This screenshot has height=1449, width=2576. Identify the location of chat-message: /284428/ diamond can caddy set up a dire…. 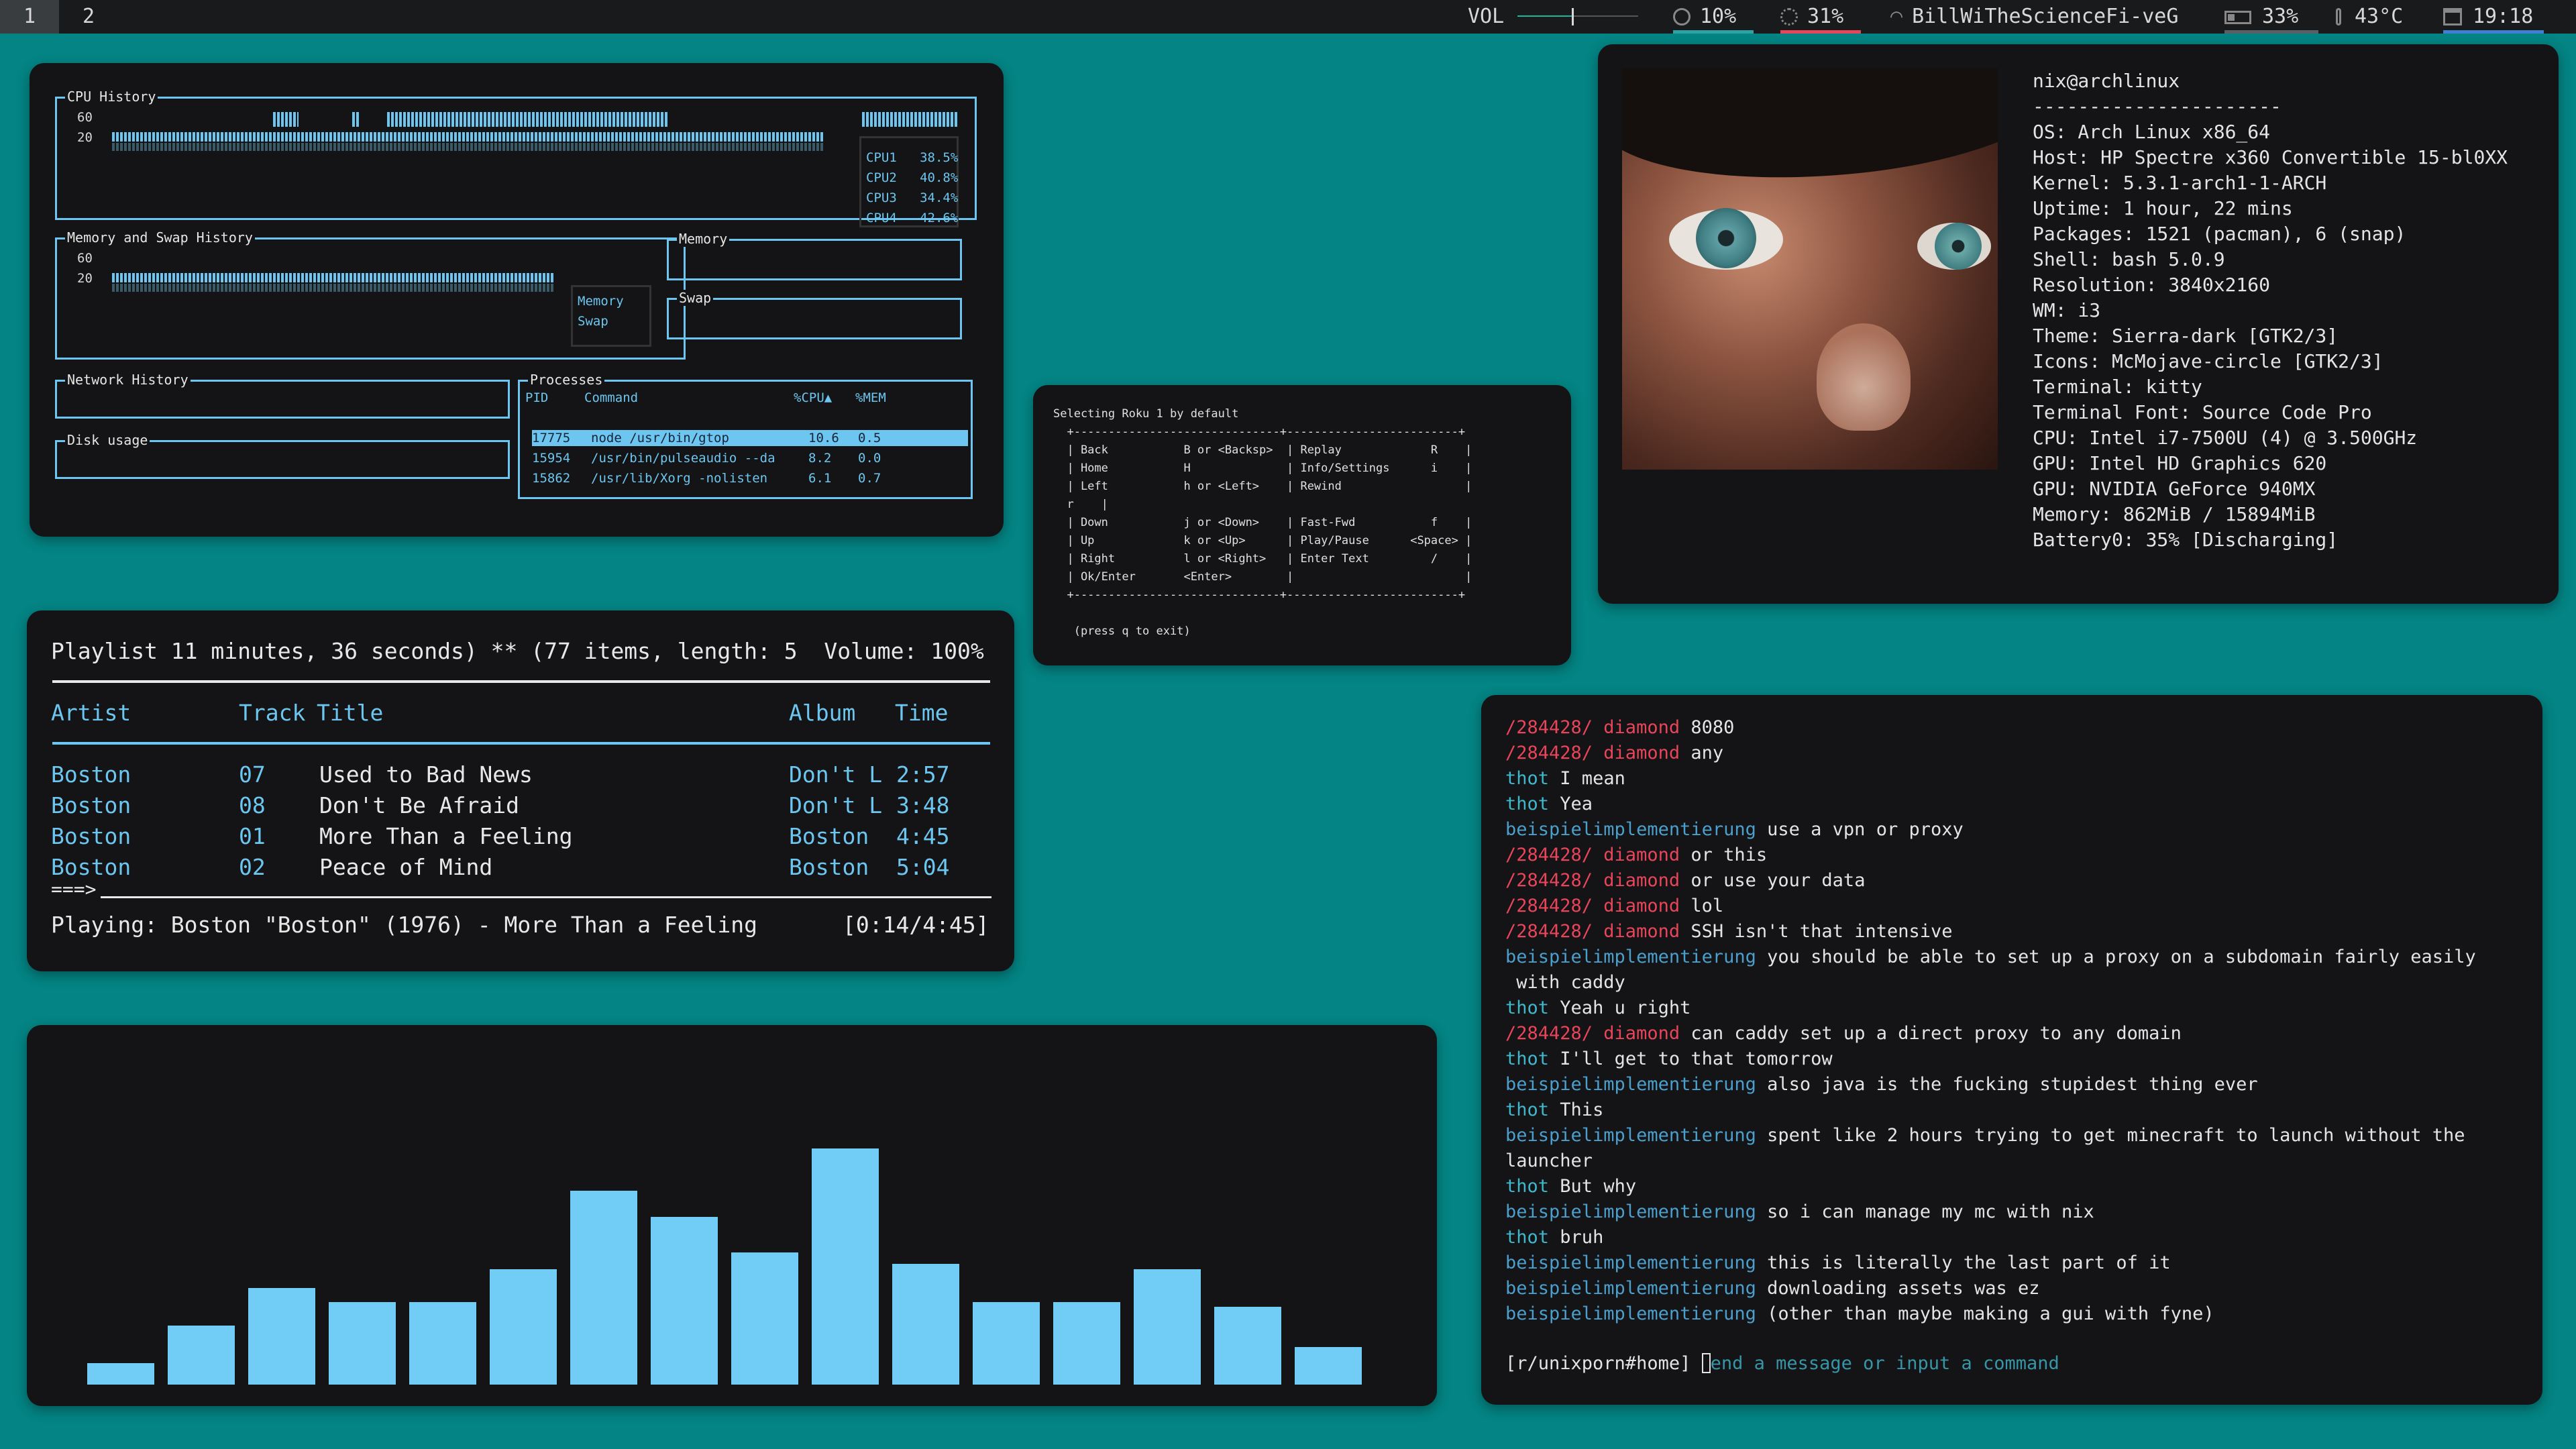
(1843, 1033).